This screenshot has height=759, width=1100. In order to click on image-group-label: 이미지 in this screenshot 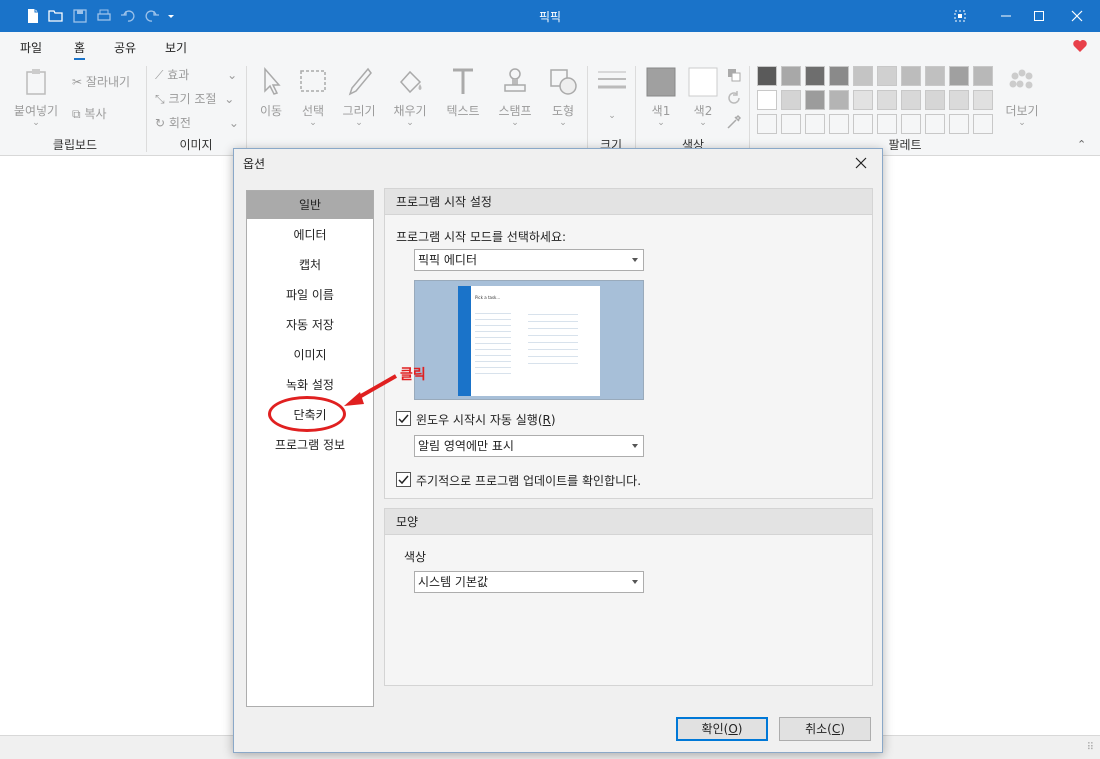, I will do `click(196, 145)`.